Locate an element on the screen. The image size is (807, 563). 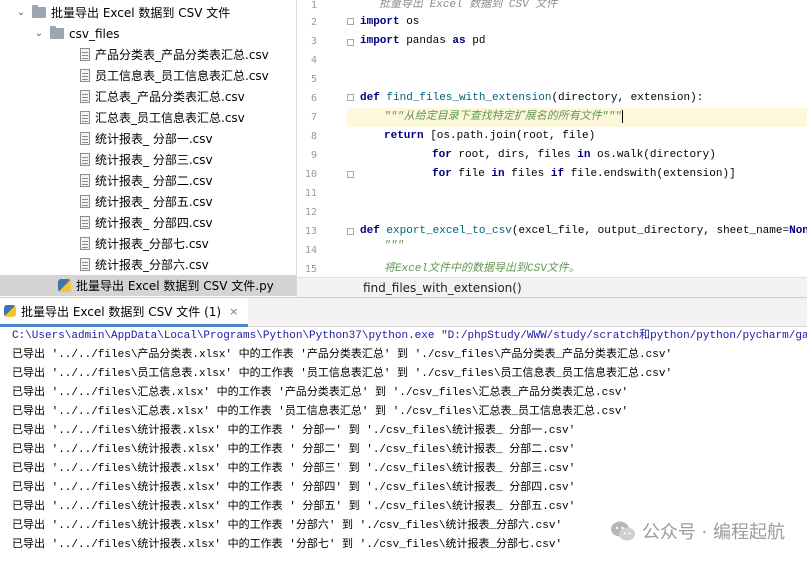
docstring-text: """ is located at coordinates (394, 246).